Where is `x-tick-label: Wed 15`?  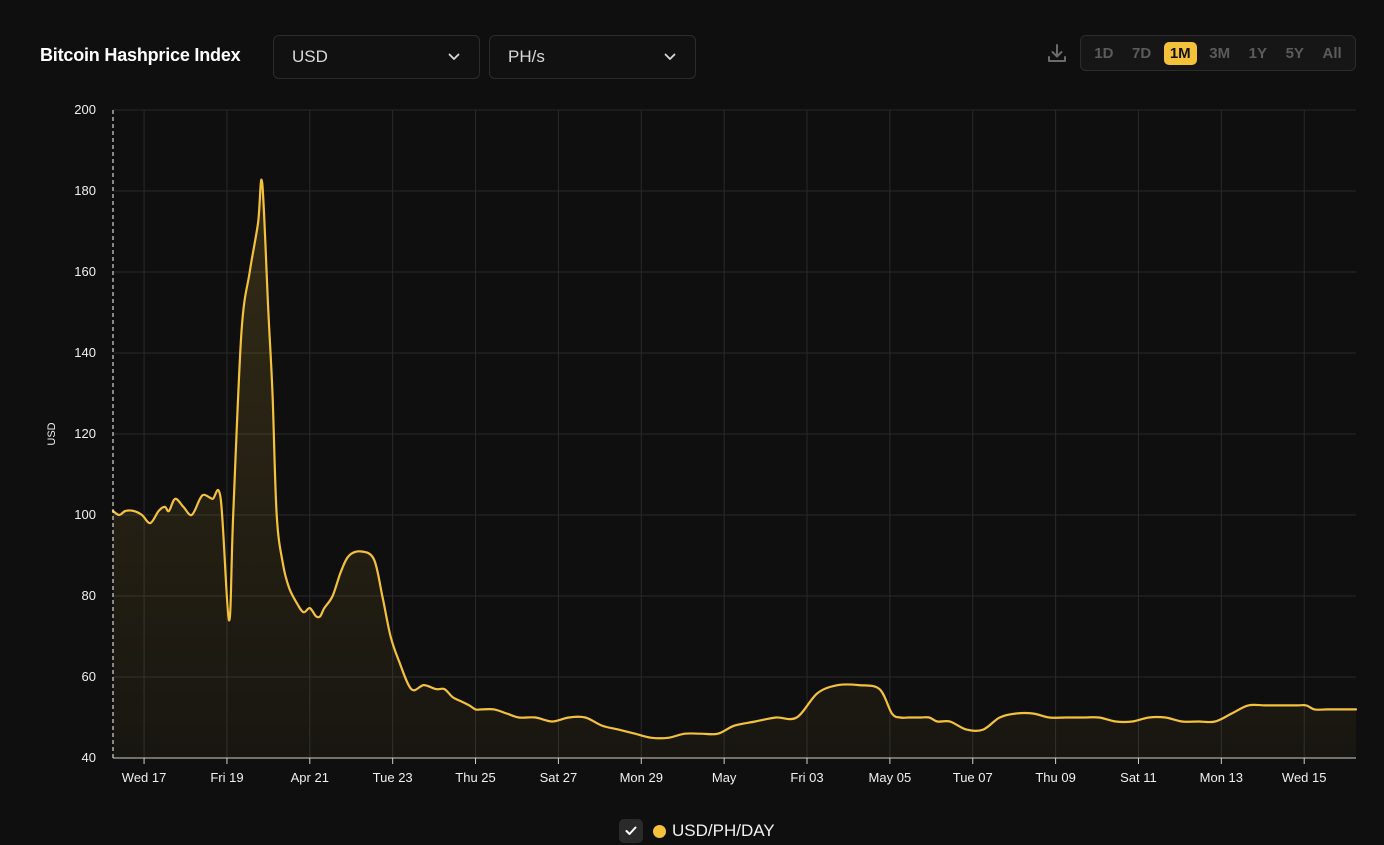 x-tick-label: Wed 15 is located at coordinates (1304, 777).